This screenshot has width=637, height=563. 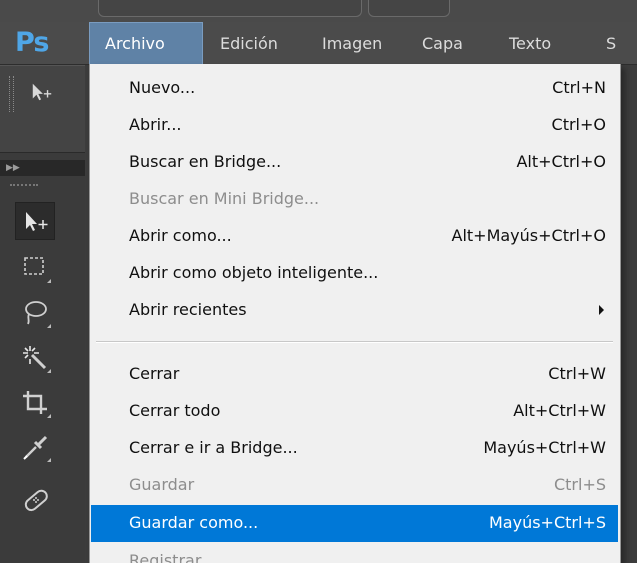 I want to click on menu-item-shortcut: Alt+Ctrl+O, so click(x=561, y=161).